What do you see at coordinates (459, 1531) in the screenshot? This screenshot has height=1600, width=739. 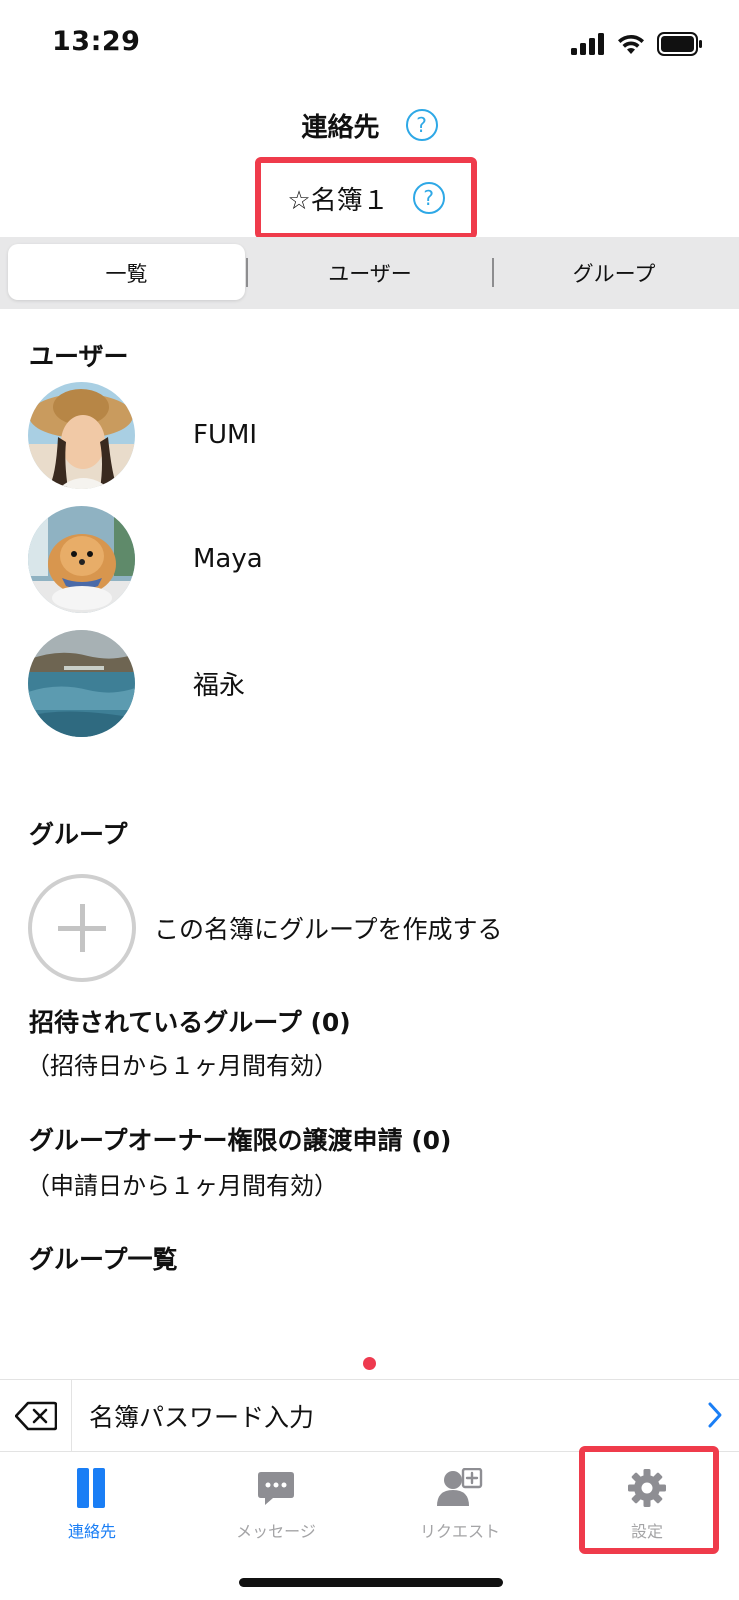 I see `tab-label: リクエスト` at bounding box center [459, 1531].